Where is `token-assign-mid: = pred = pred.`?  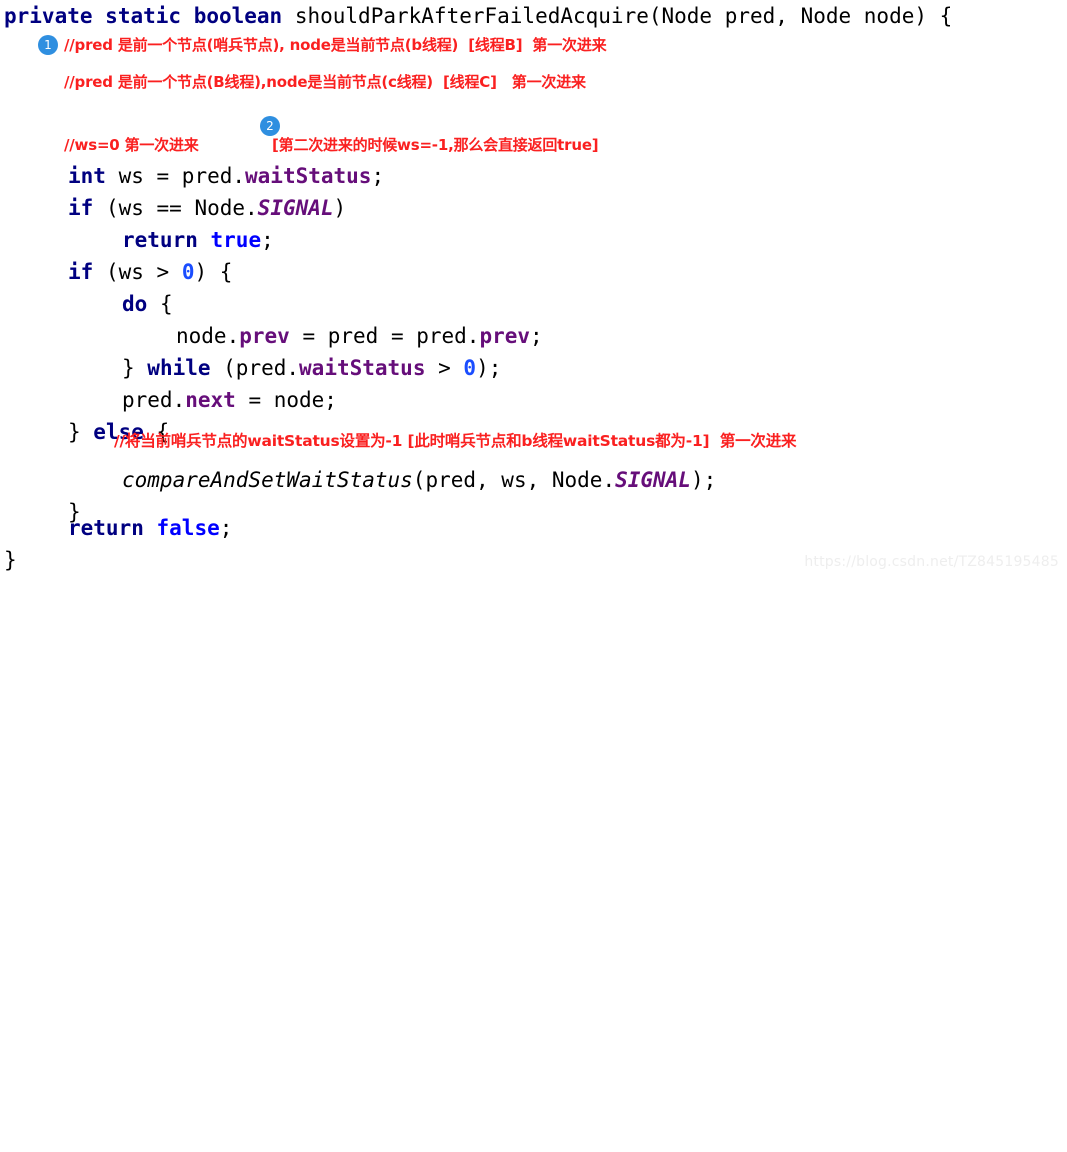
token-assign-mid: = pred = pred. is located at coordinates (384, 336).